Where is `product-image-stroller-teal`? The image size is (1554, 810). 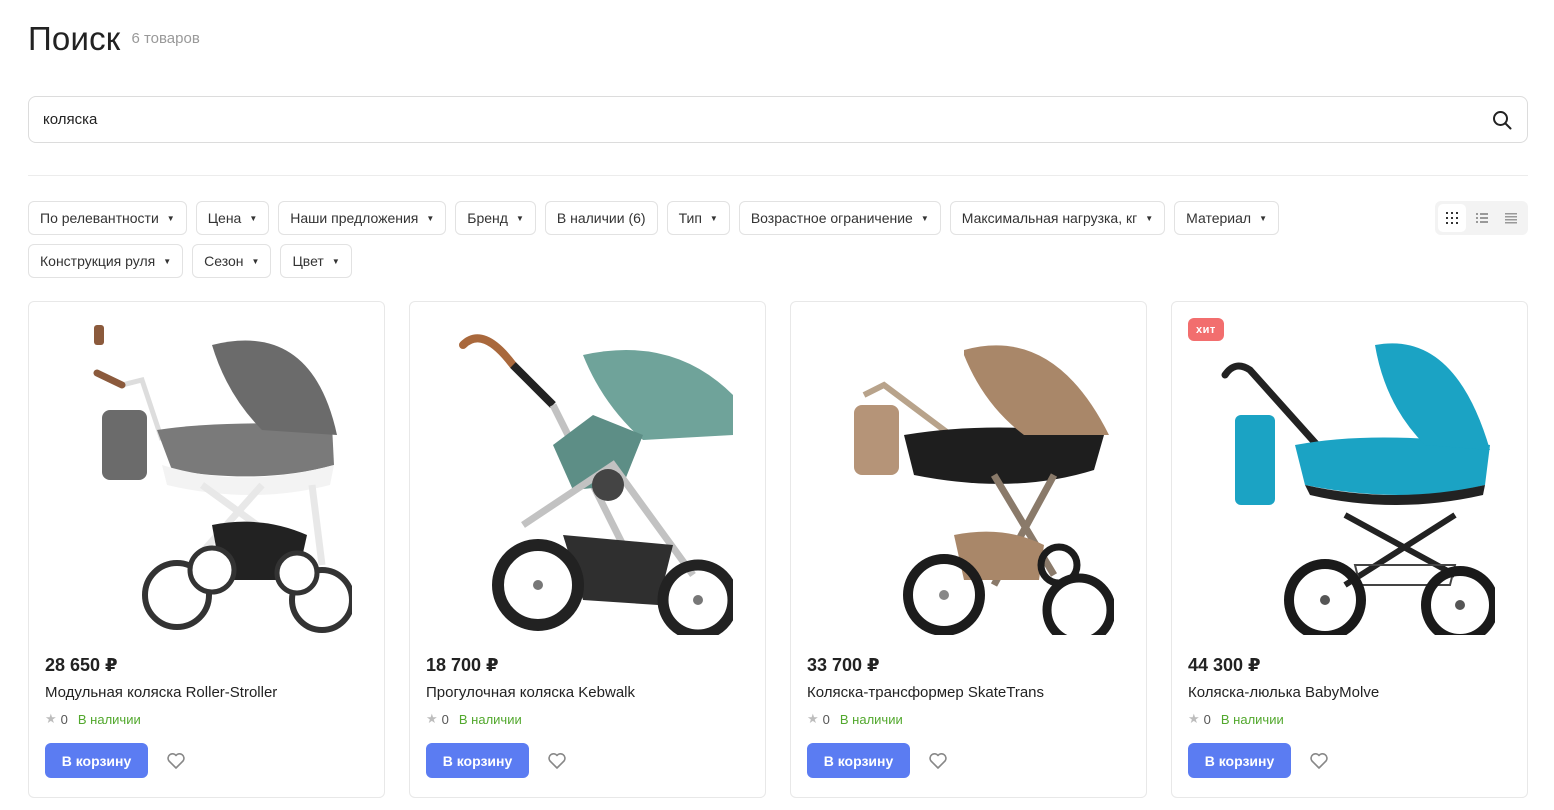 product-image-stroller-teal is located at coordinates (588, 480).